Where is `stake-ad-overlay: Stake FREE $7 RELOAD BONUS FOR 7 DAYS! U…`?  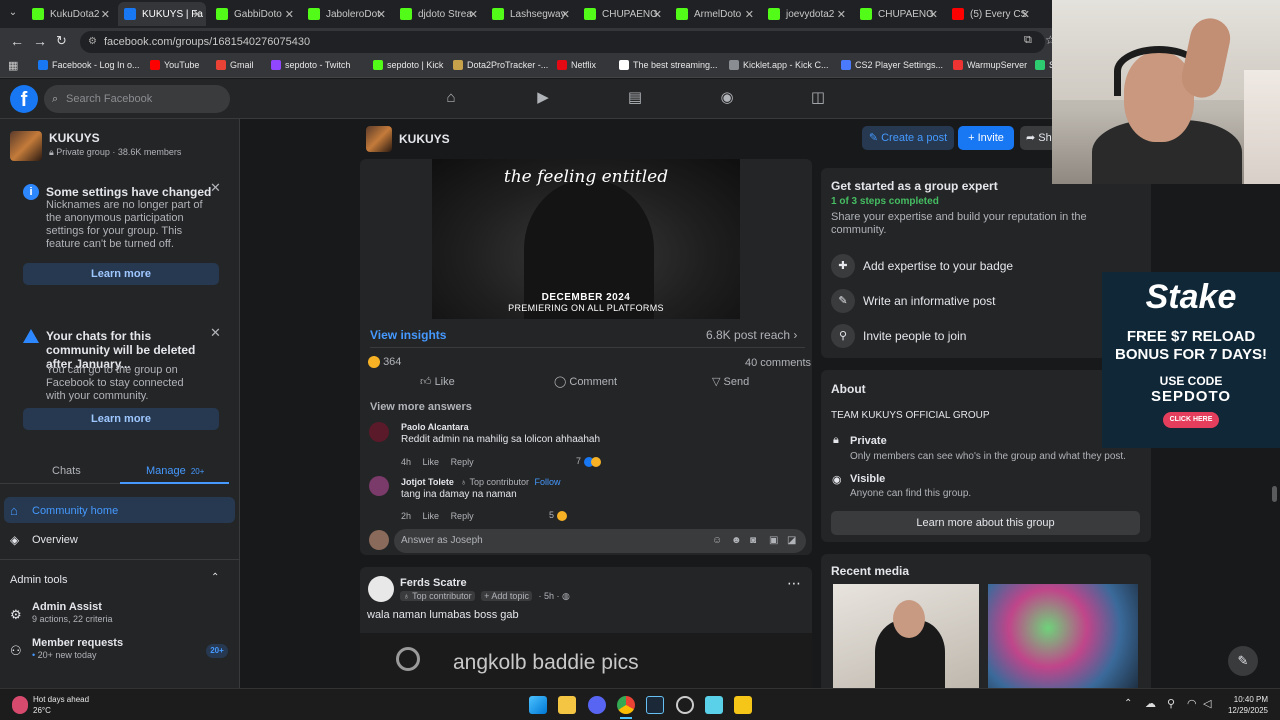
stake-ad-overlay: Stake FREE $7 RELOAD BONUS FOR 7 DAYS! U… is located at coordinates (1191, 360).